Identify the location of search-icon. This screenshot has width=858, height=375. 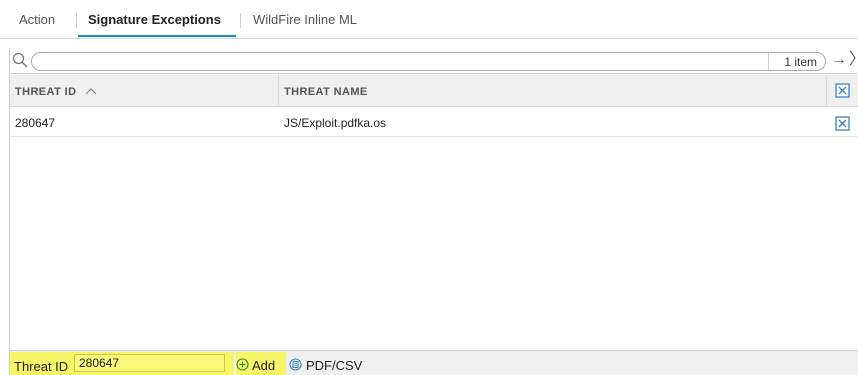
(20, 60).